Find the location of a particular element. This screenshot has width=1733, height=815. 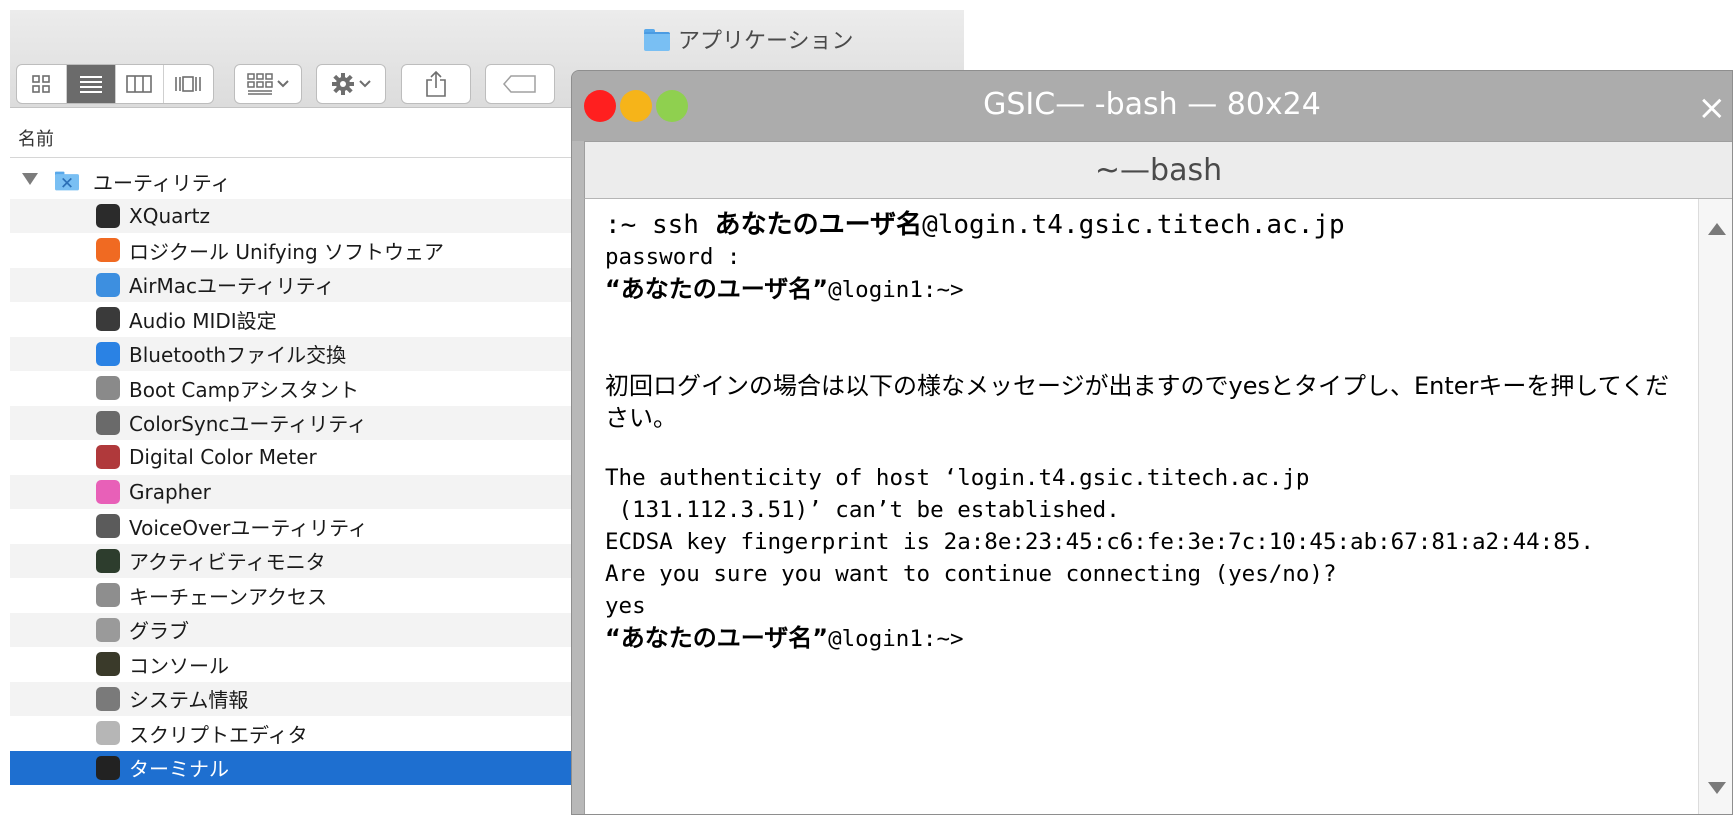

system-information-icon is located at coordinates (108, 698).